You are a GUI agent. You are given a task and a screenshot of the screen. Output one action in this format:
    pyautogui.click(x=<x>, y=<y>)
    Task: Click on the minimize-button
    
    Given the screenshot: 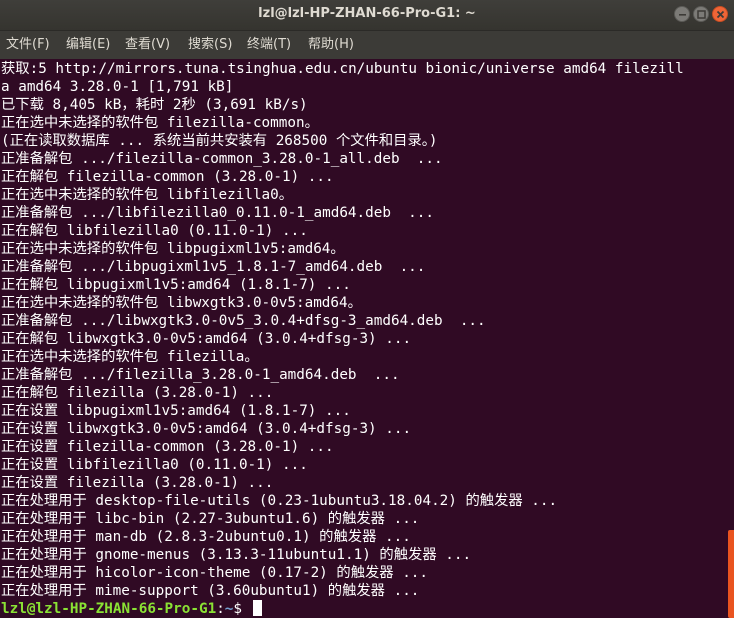 What is the action you would take?
    pyautogui.click(x=682, y=14)
    